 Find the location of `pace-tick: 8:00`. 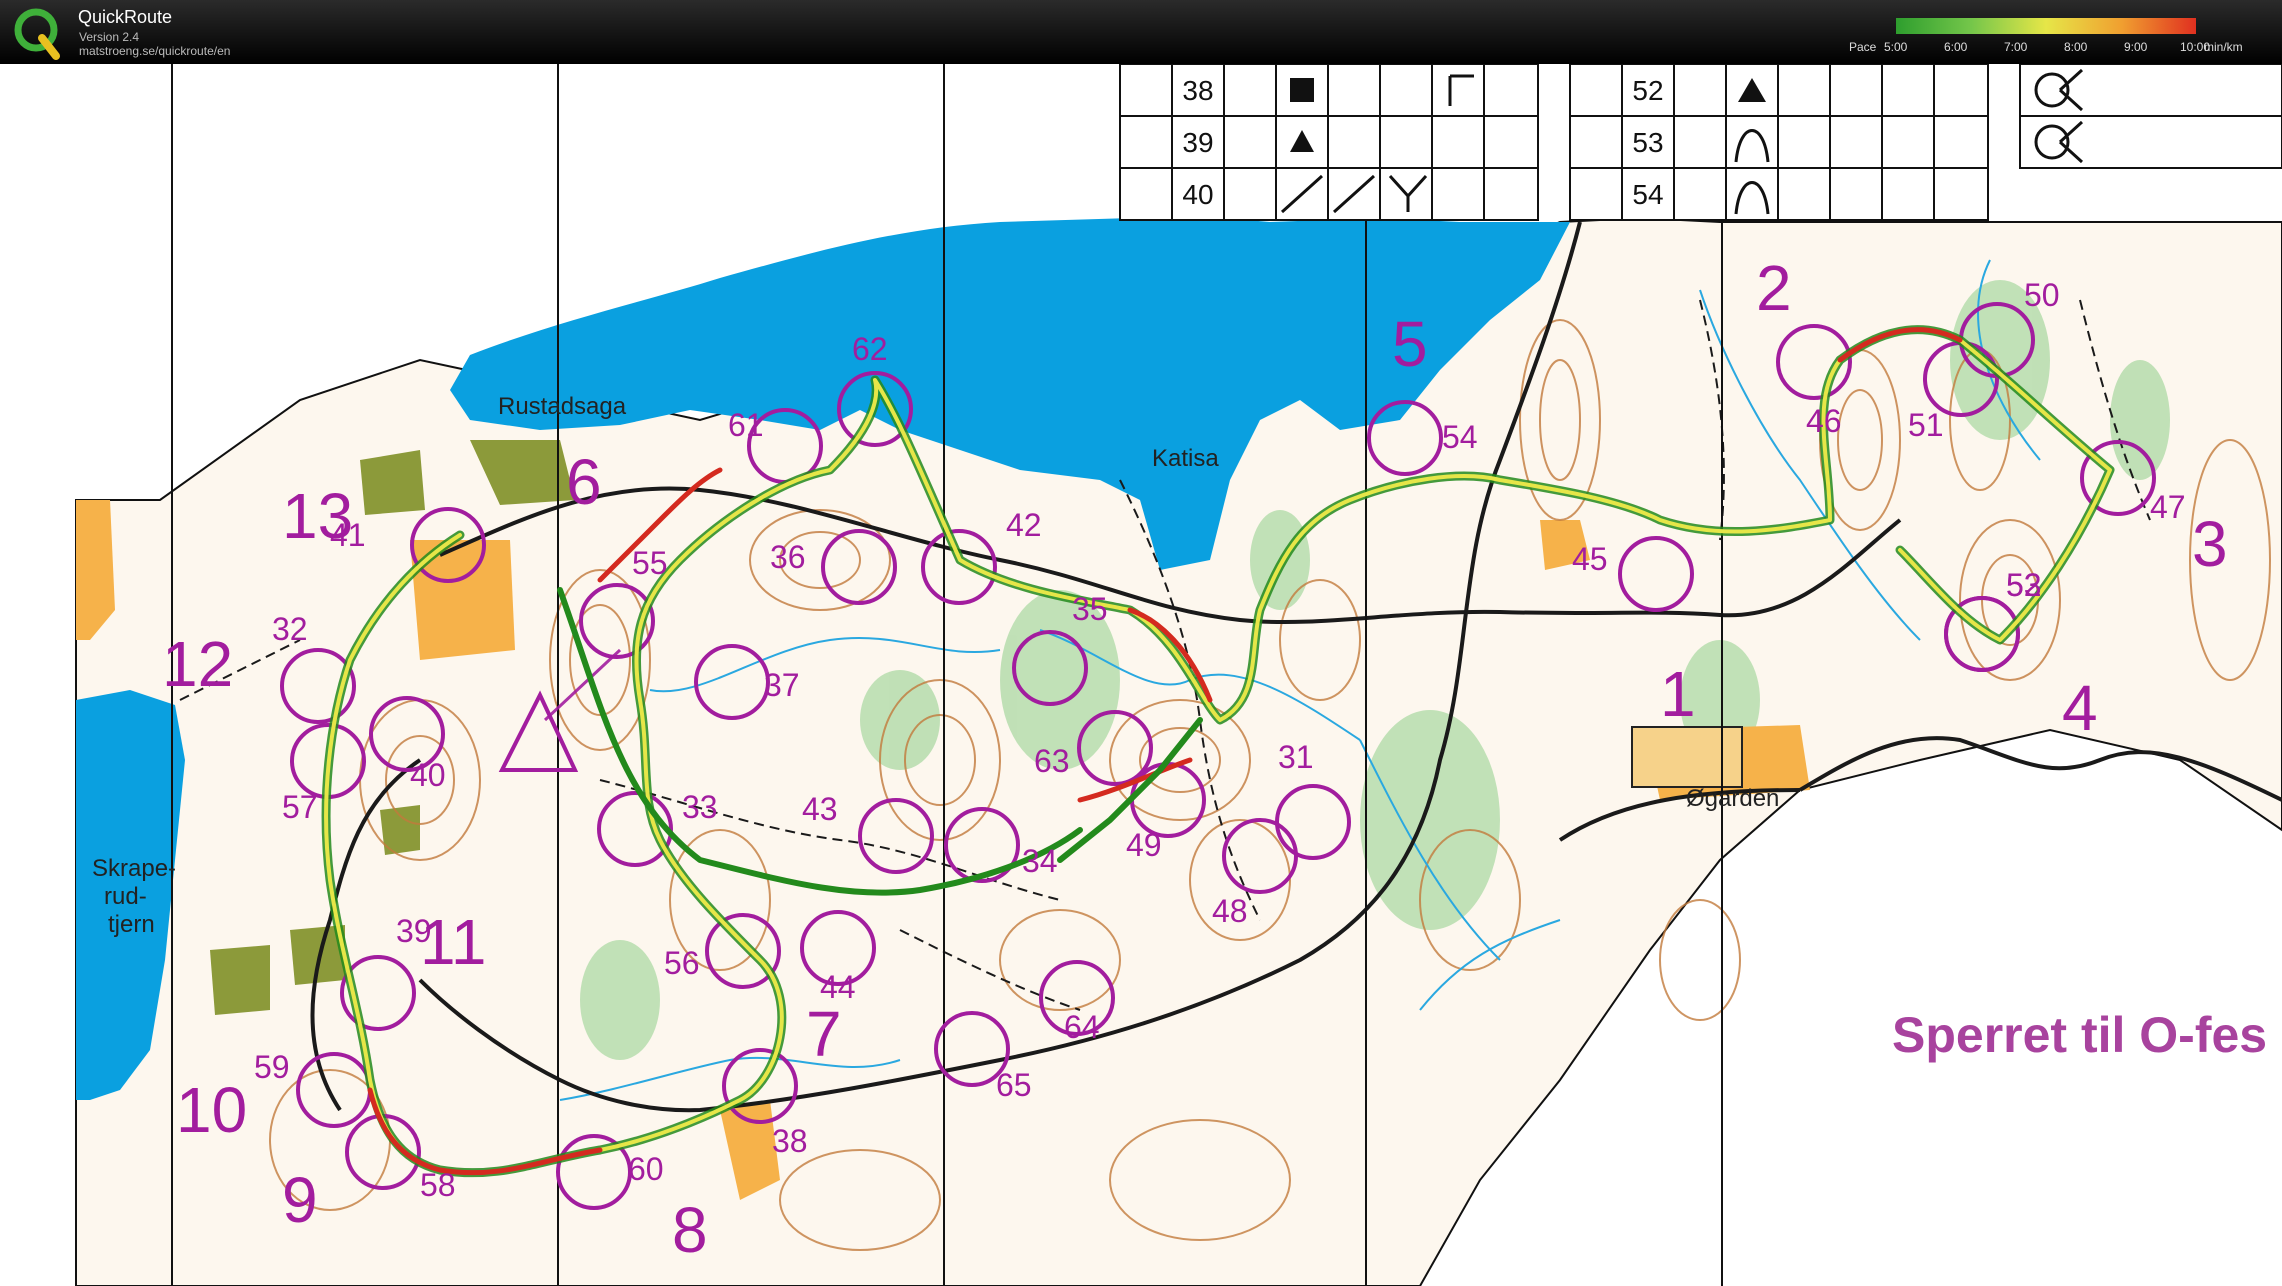

pace-tick: 8:00 is located at coordinates (2076, 47).